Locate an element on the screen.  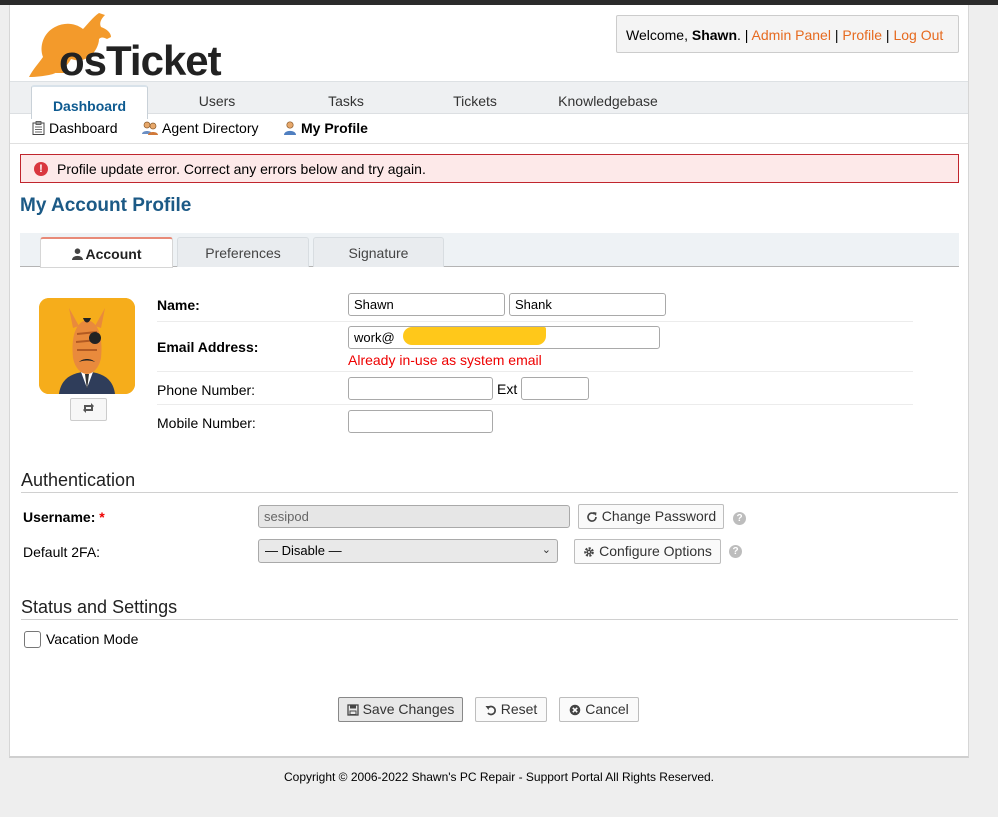
welcome-prefix: Welcome, is located at coordinates (659, 35).